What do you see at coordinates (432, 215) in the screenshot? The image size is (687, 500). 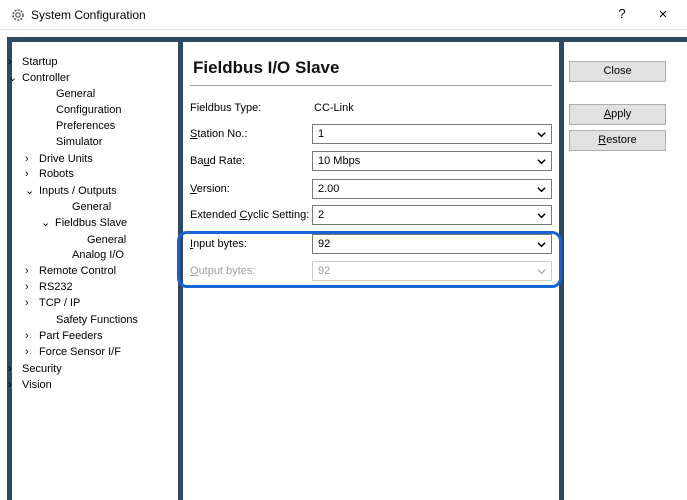 I see `extended-cyclic-combo: 2` at bounding box center [432, 215].